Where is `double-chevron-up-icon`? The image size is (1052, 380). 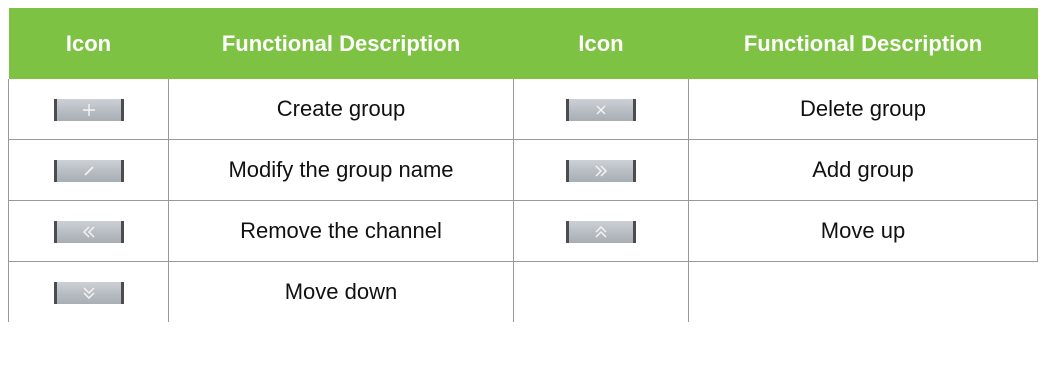 double-chevron-up-icon is located at coordinates (601, 232).